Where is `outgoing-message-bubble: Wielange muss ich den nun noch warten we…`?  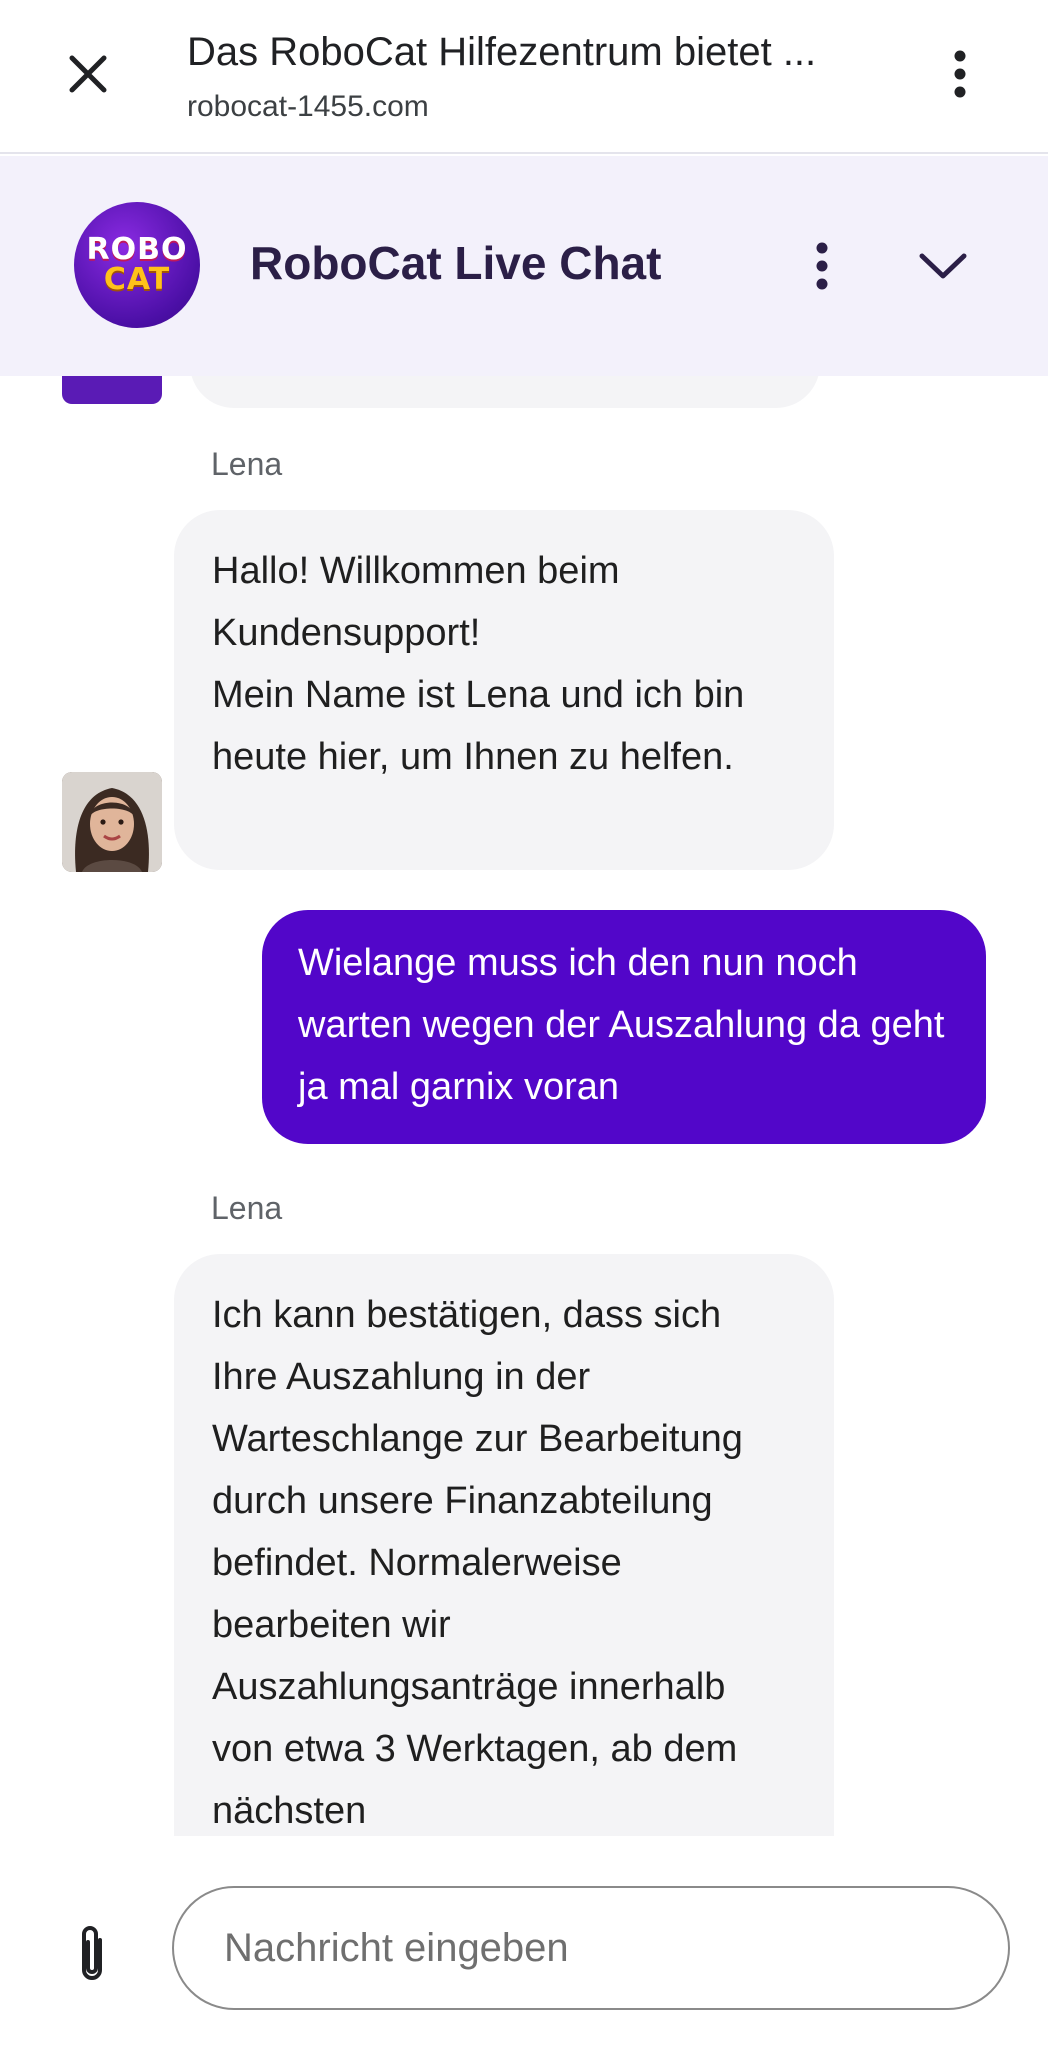 outgoing-message-bubble: Wielange muss ich den nun noch warten we… is located at coordinates (624, 1027).